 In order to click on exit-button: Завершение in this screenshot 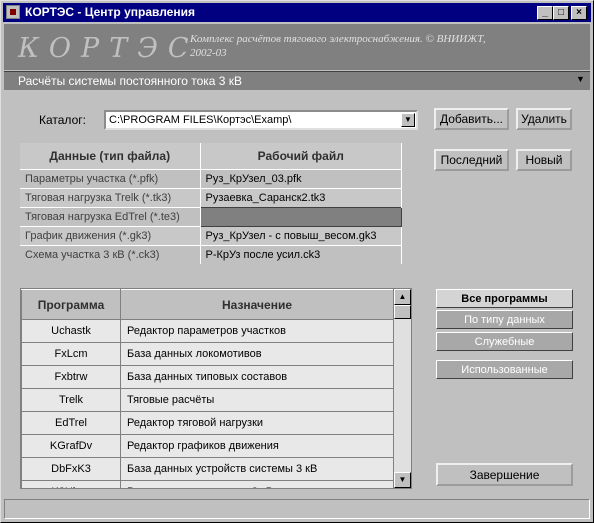, I will do `click(504, 474)`.